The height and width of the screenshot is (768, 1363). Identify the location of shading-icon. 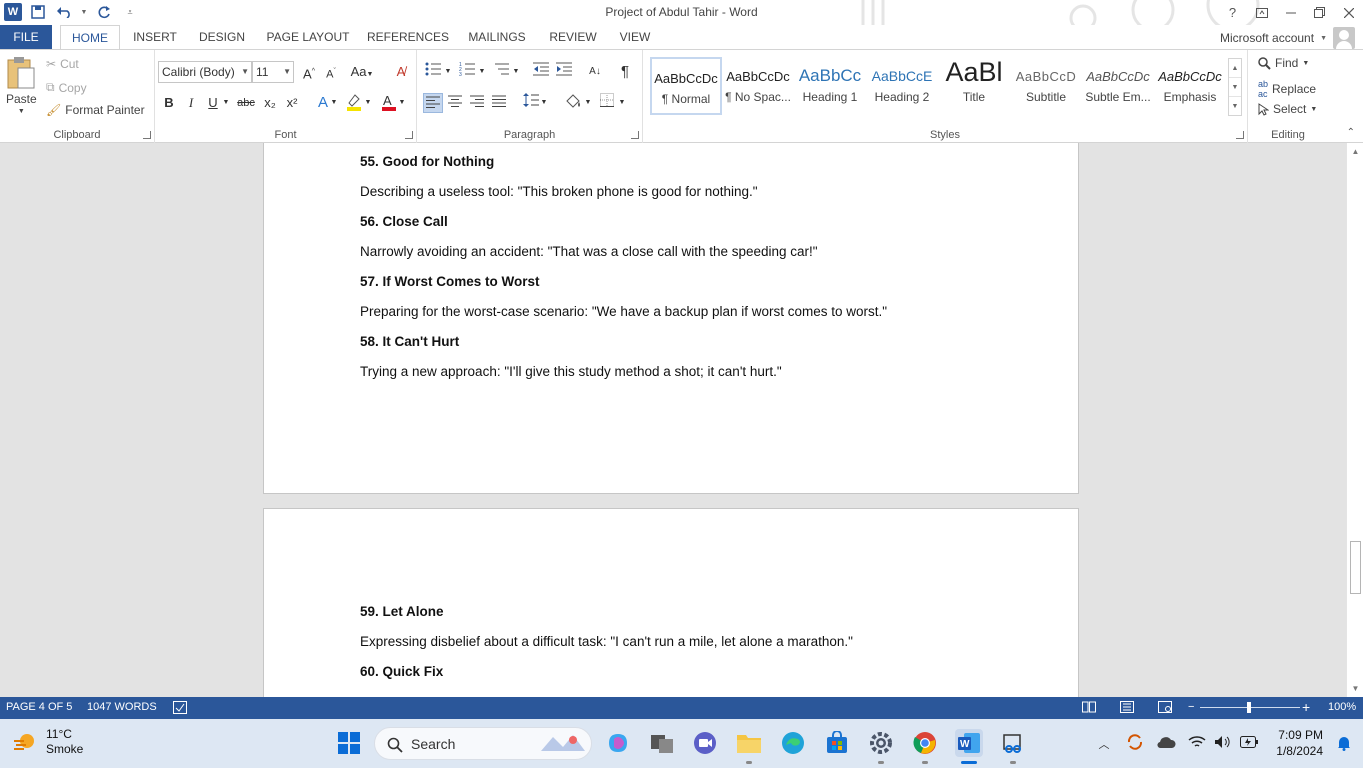
(573, 103).